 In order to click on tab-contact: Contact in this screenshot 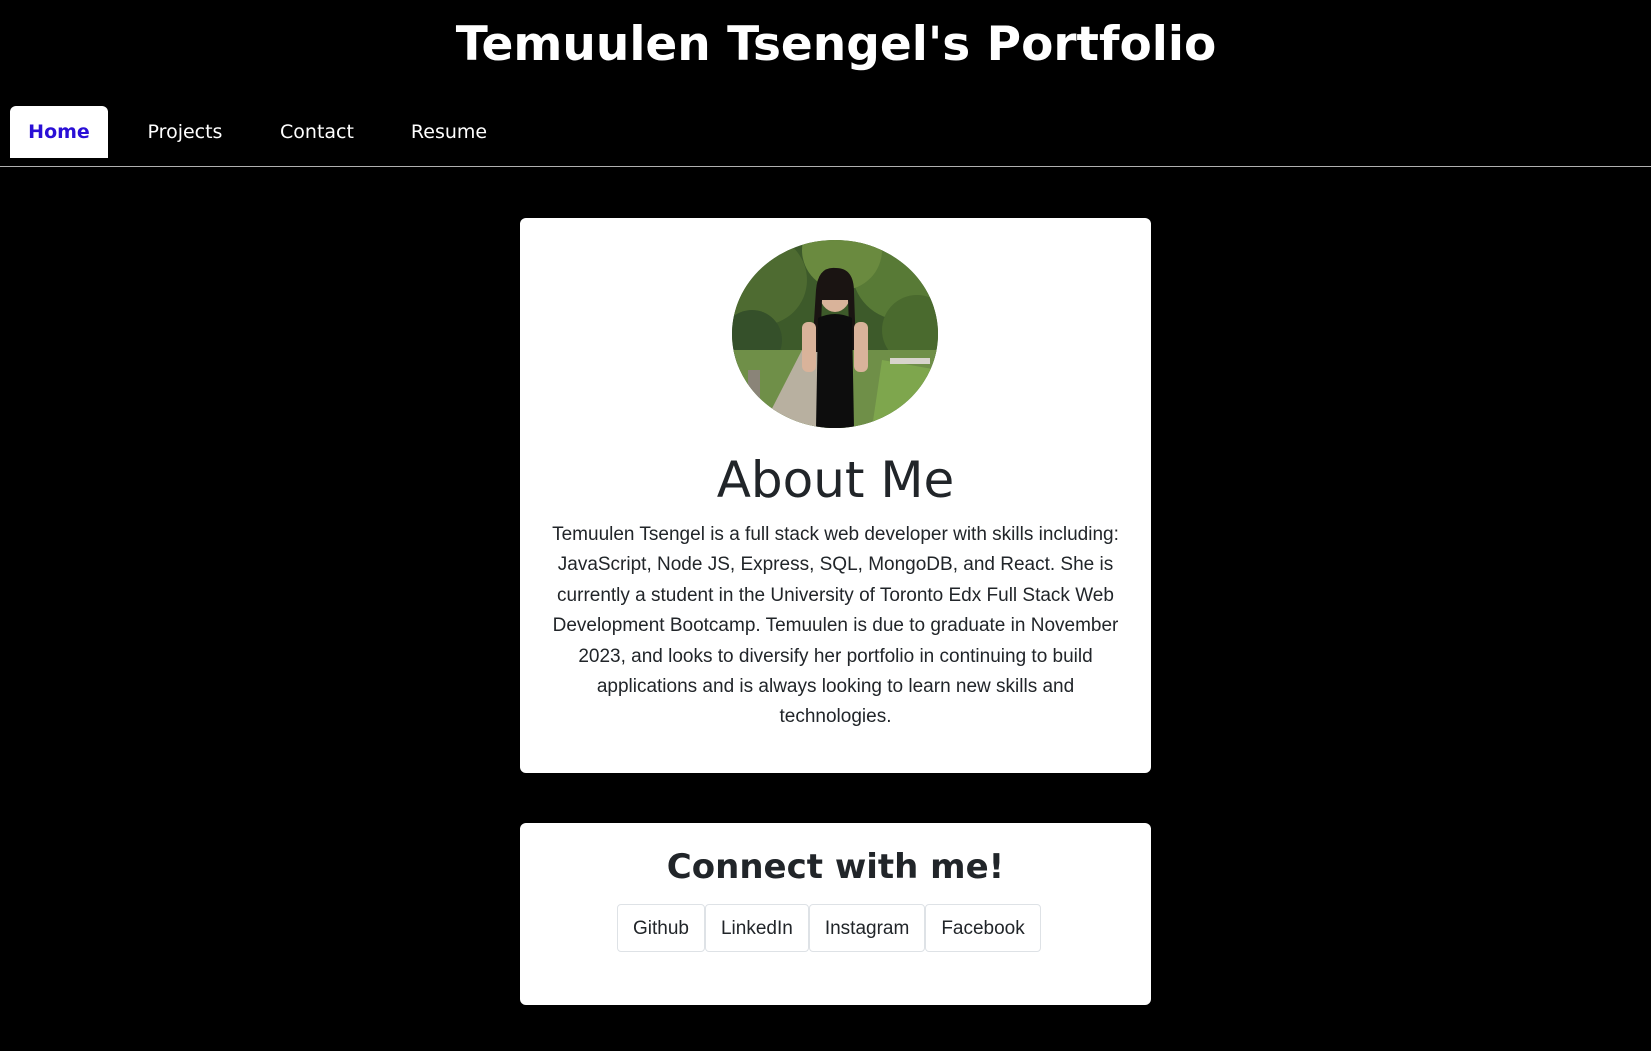, I will do `click(317, 132)`.